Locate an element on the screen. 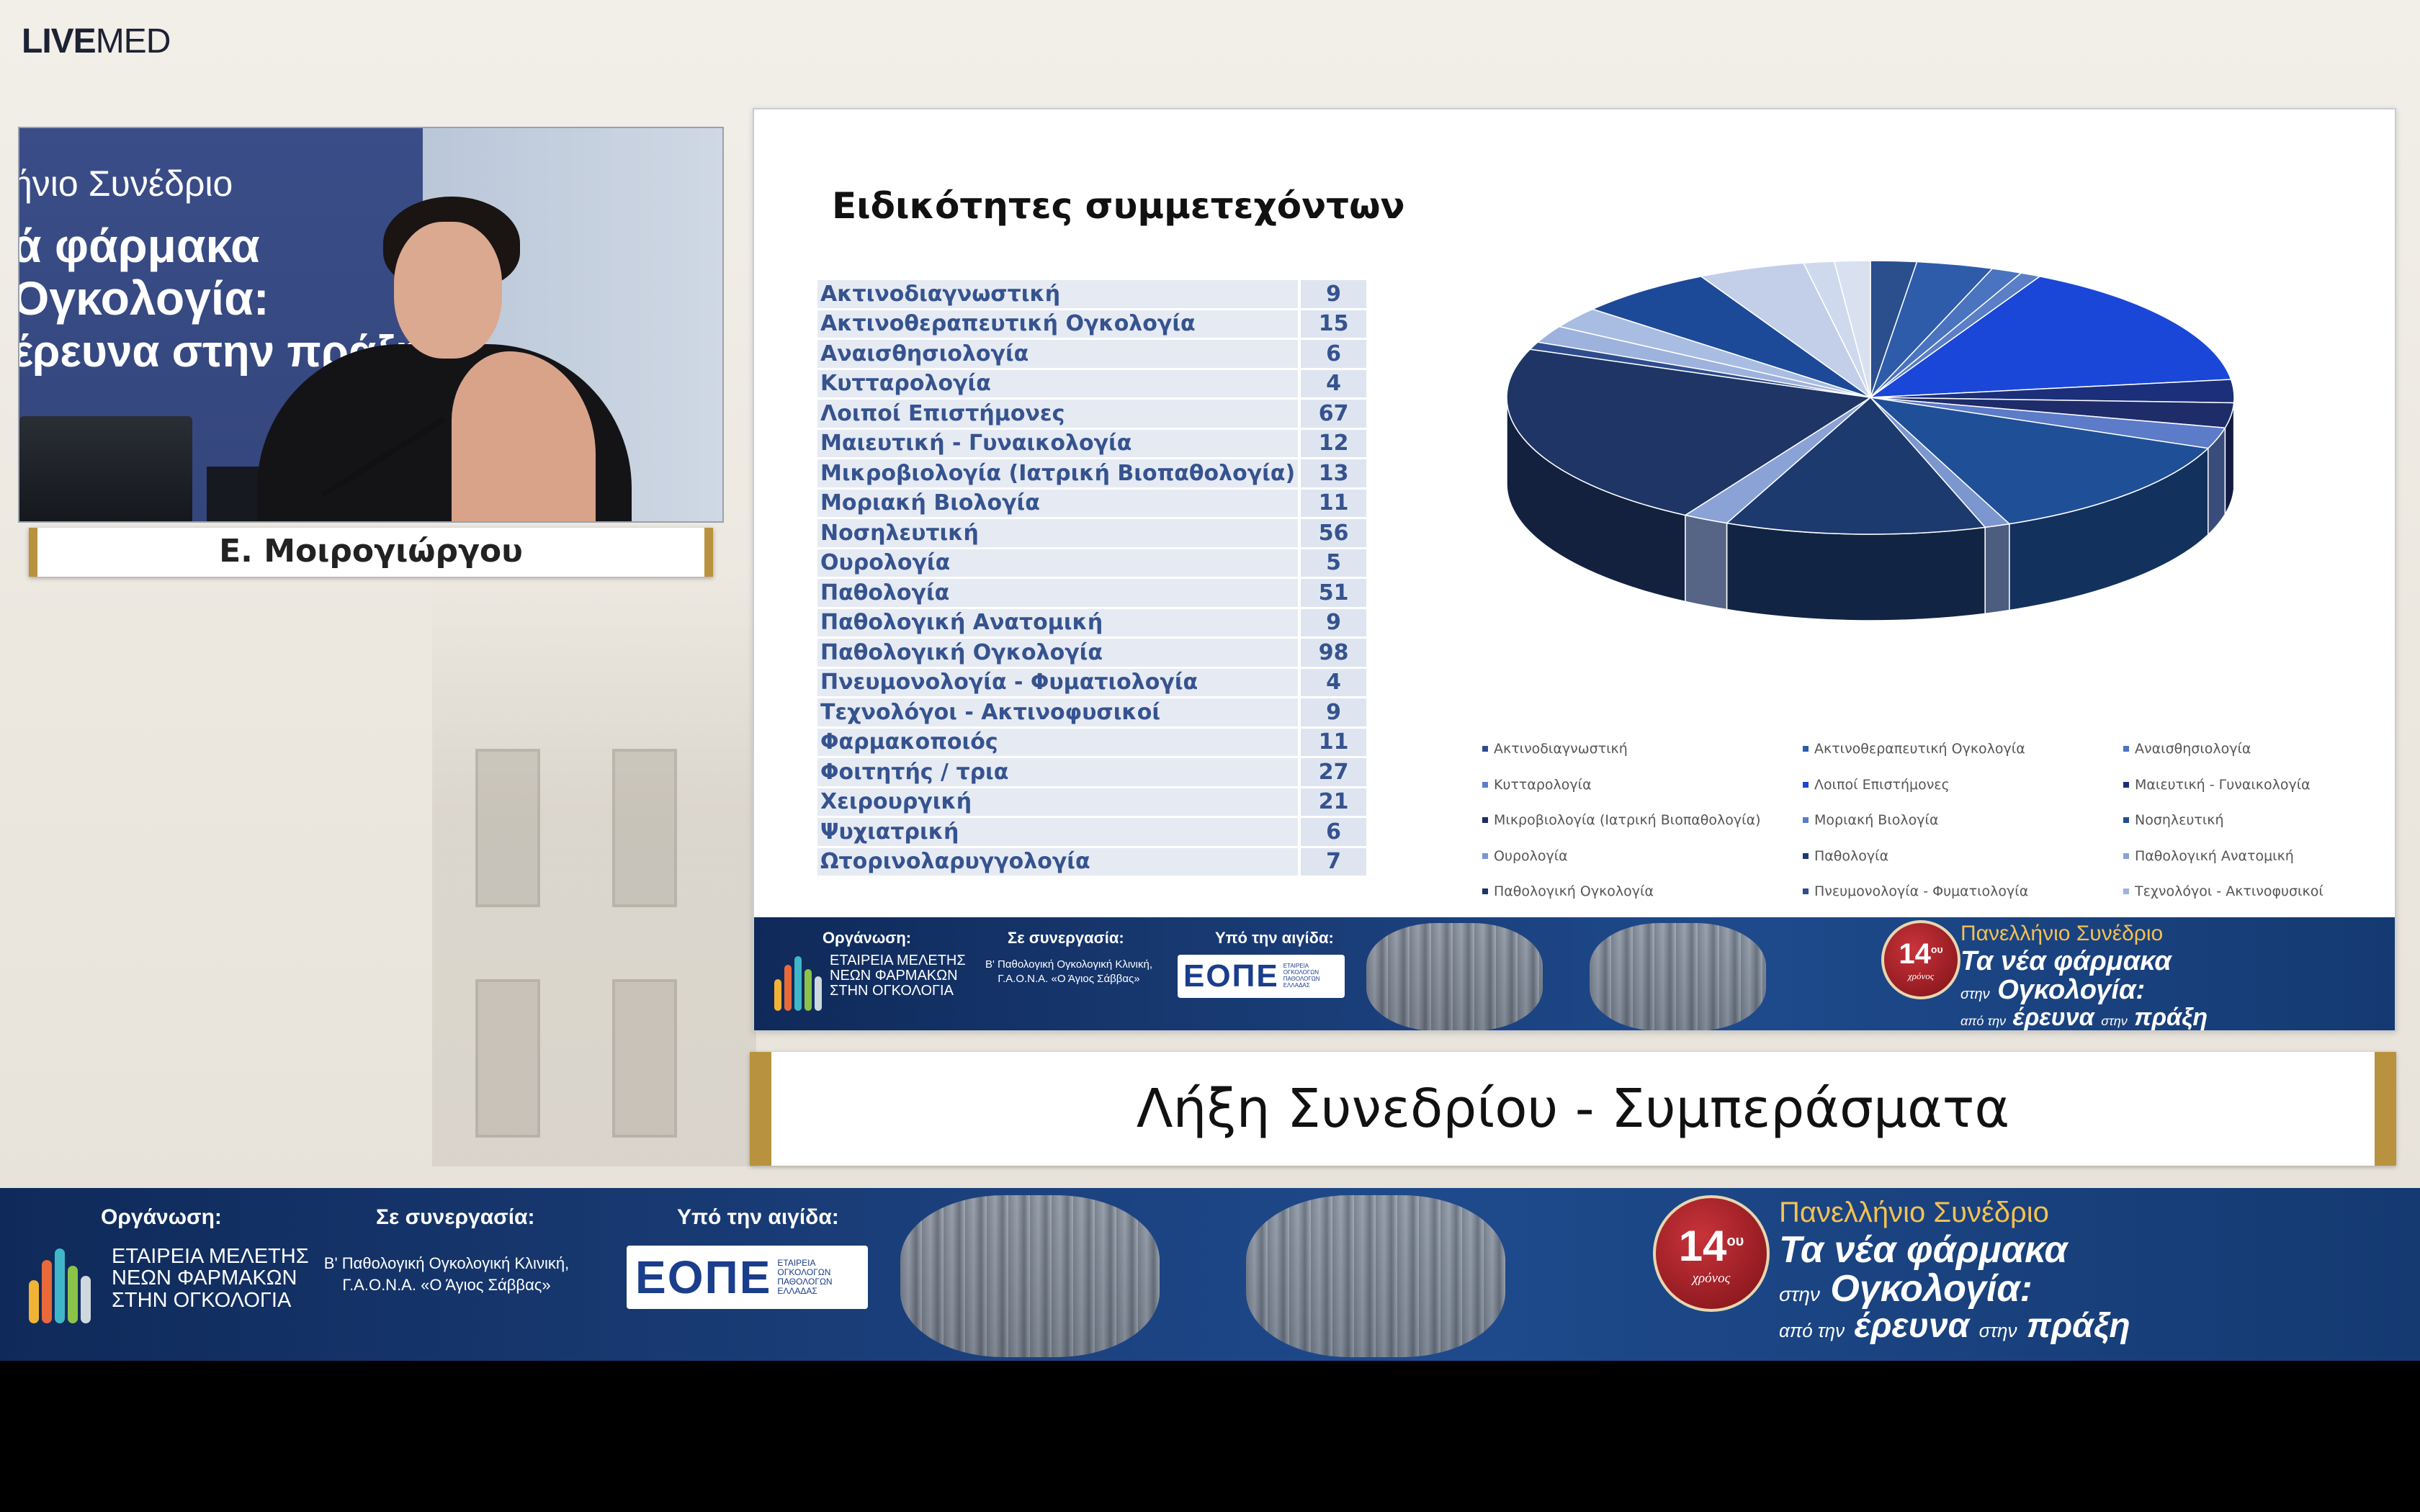  legend-label: Πνευμονολογία - Φυματιολογία is located at coordinates (1922, 891).